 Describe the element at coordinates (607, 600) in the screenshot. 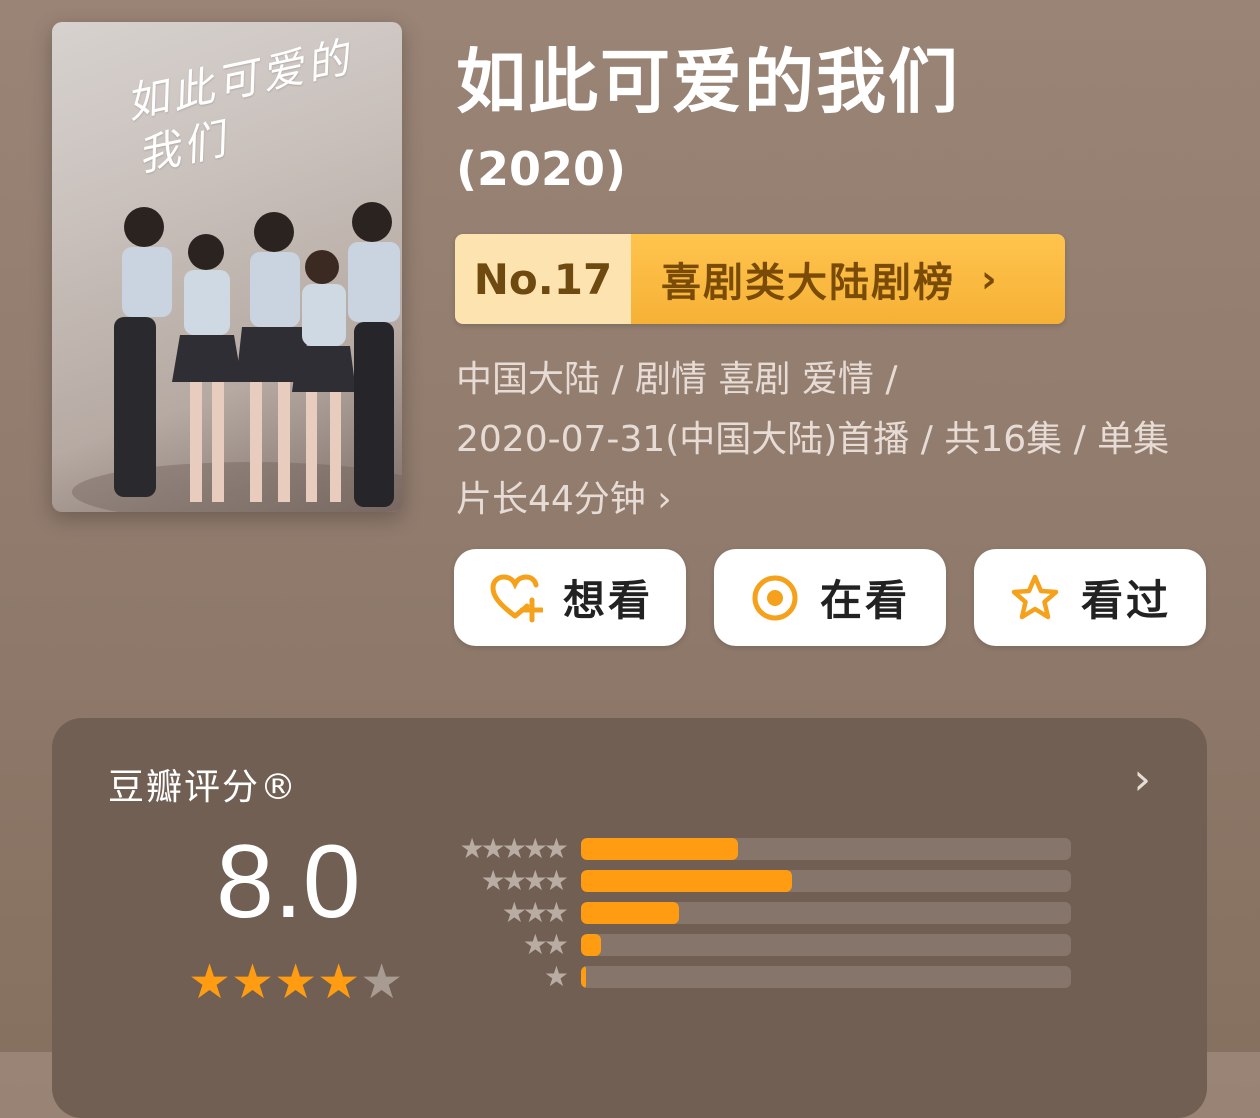

I see `want-to-watch-label: 想看` at that location.